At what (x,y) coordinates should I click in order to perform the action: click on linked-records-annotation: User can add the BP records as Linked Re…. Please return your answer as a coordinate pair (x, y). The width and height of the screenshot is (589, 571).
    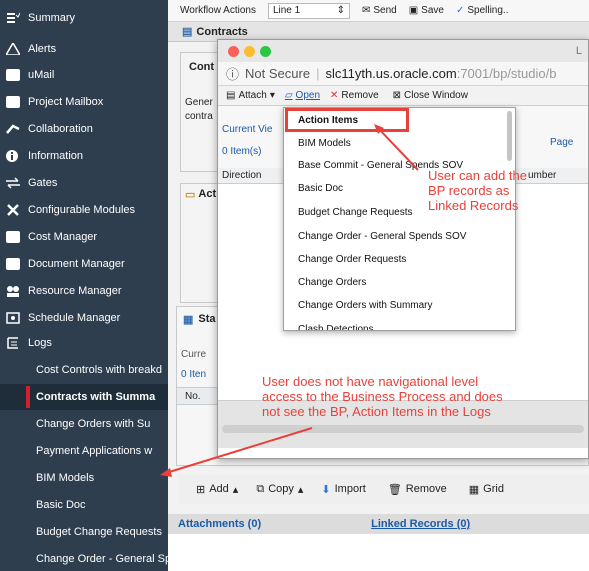
    Looking at the image, I should click on (477, 190).